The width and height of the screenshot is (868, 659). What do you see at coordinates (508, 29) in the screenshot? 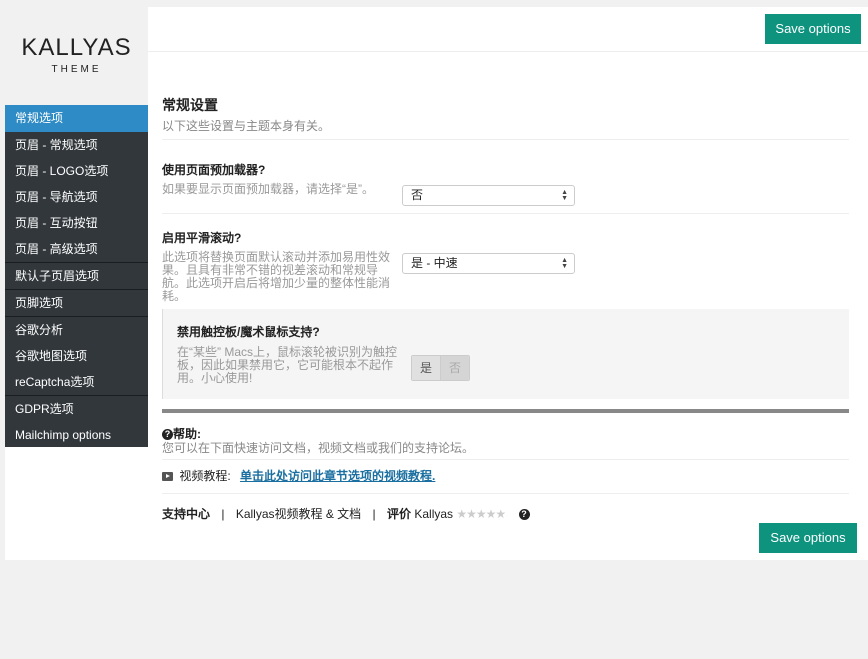
I see `top-bar: Save options` at bounding box center [508, 29].